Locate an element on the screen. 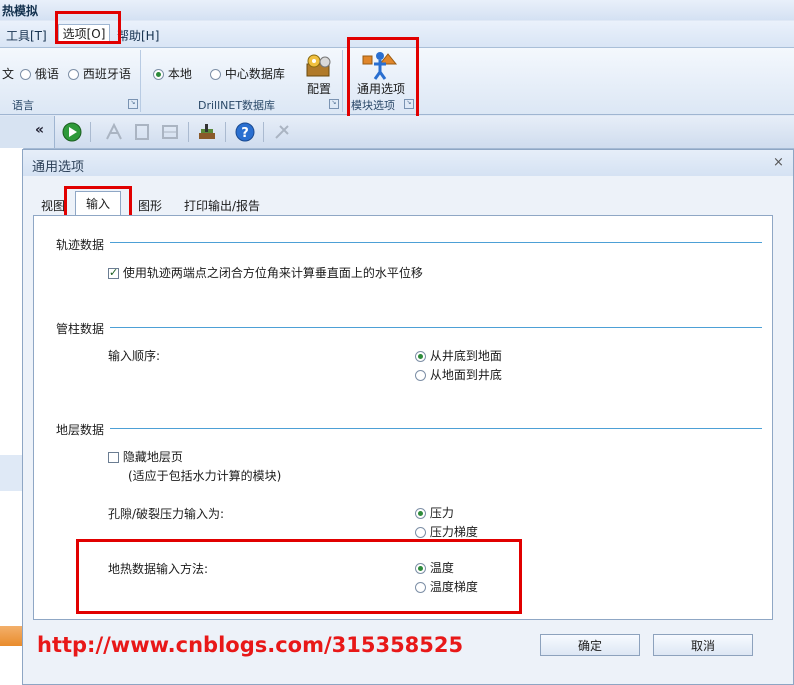 This screenshot has width=794, height=685. db-dialog-launcher-icon: ↘ is located at coordinates (334, 104).